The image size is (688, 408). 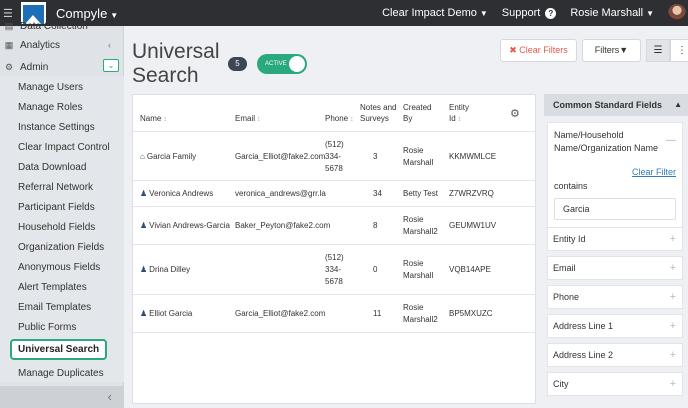 I want to click on sidebar-item-alert-templates: Alert Templates, so click(x=52, y=287).